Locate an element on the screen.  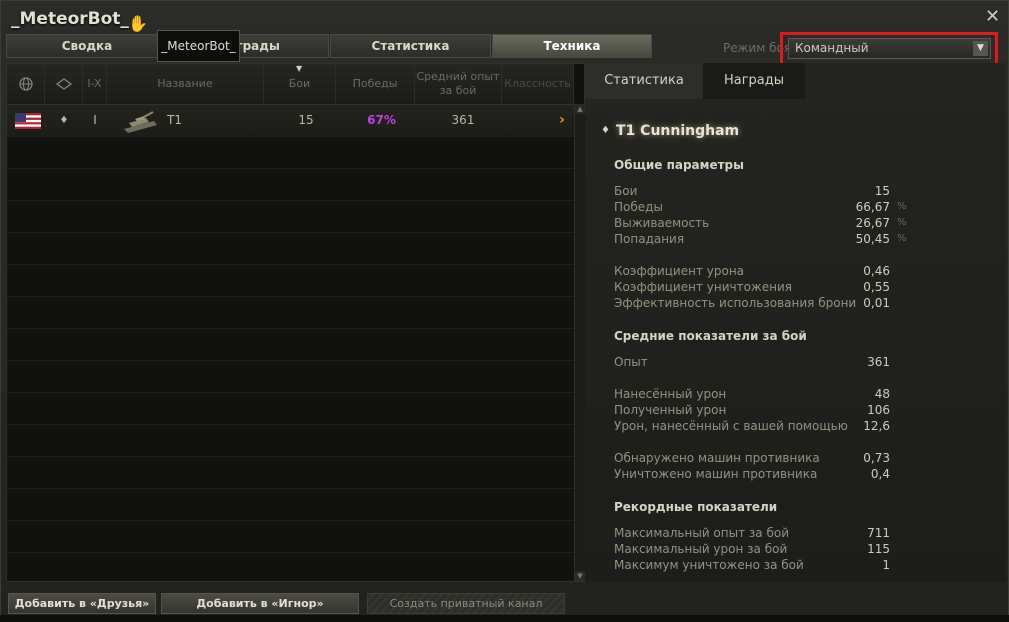
wins-sort-header: Победы is located at coordinates (375, 84).